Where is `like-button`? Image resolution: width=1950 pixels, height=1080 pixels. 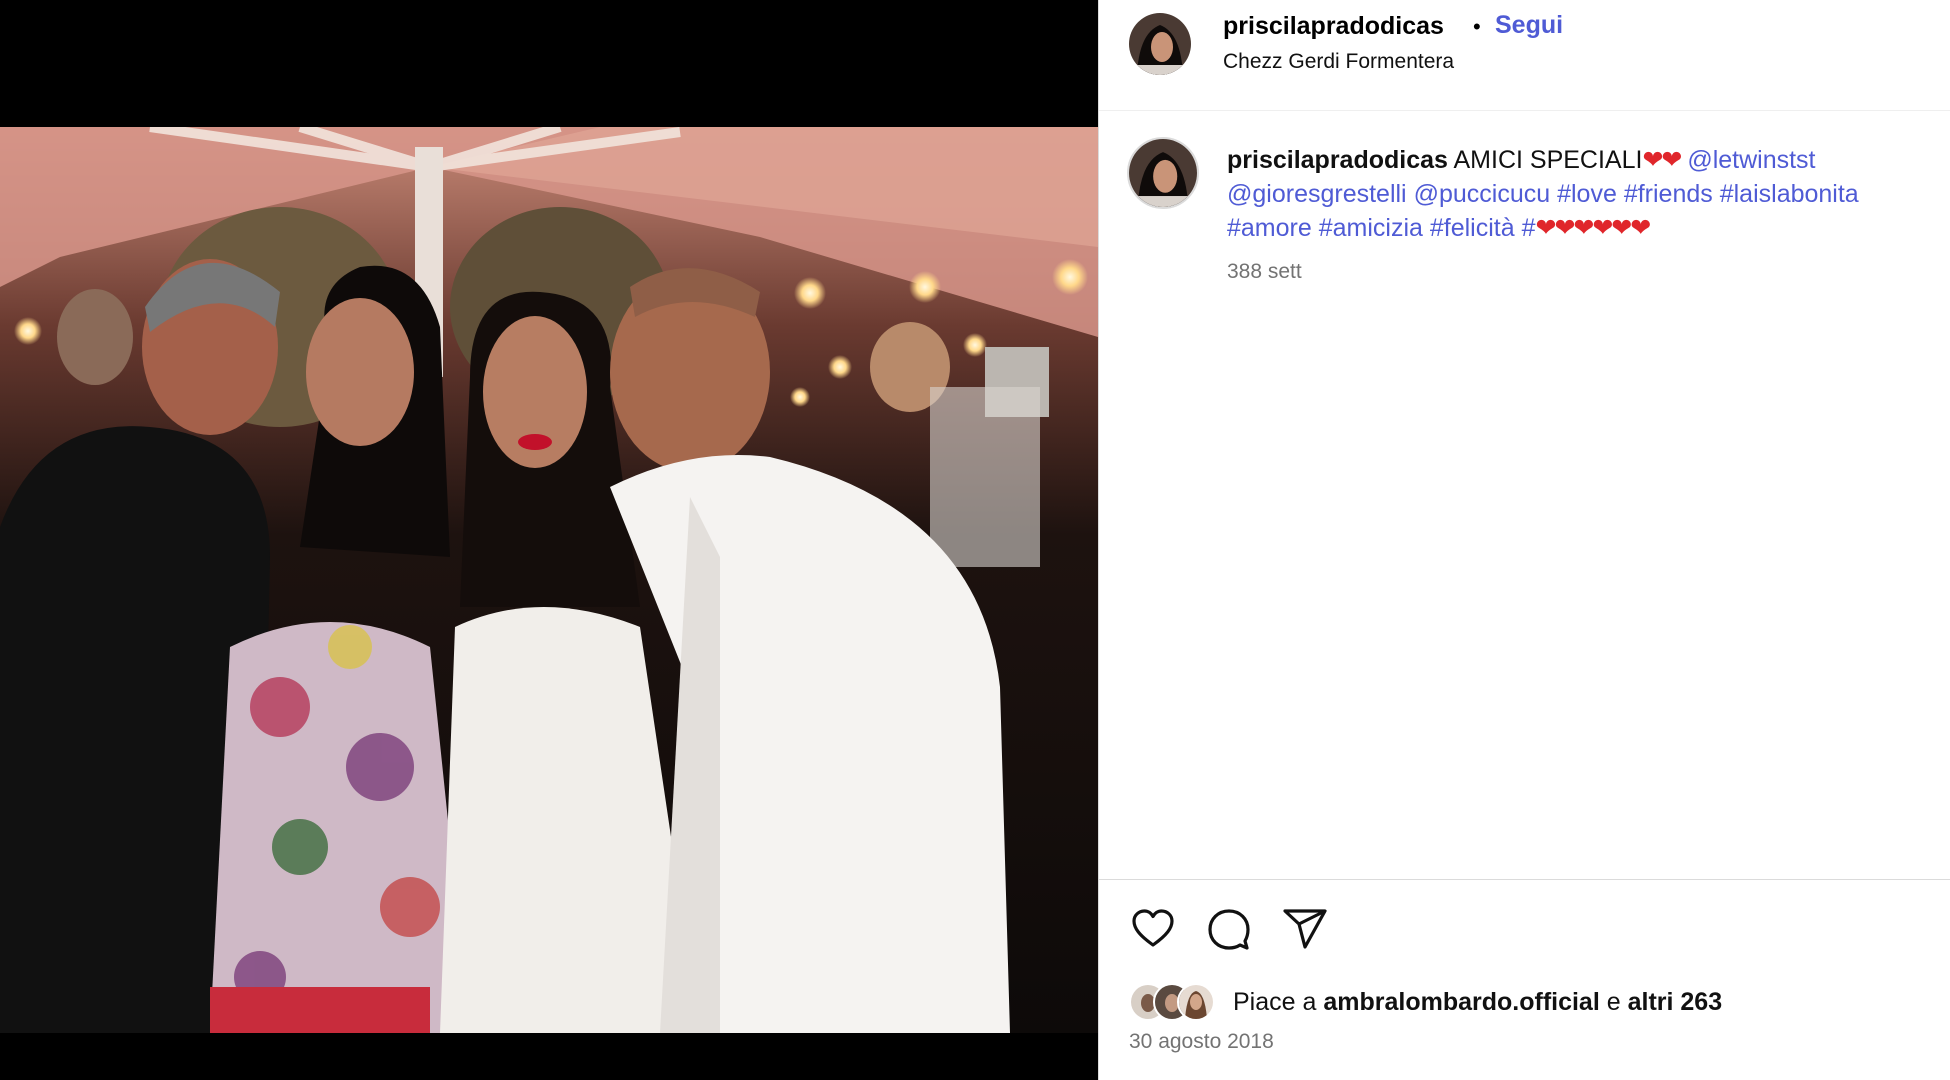 like-button is located at coordinates (1153, 929).